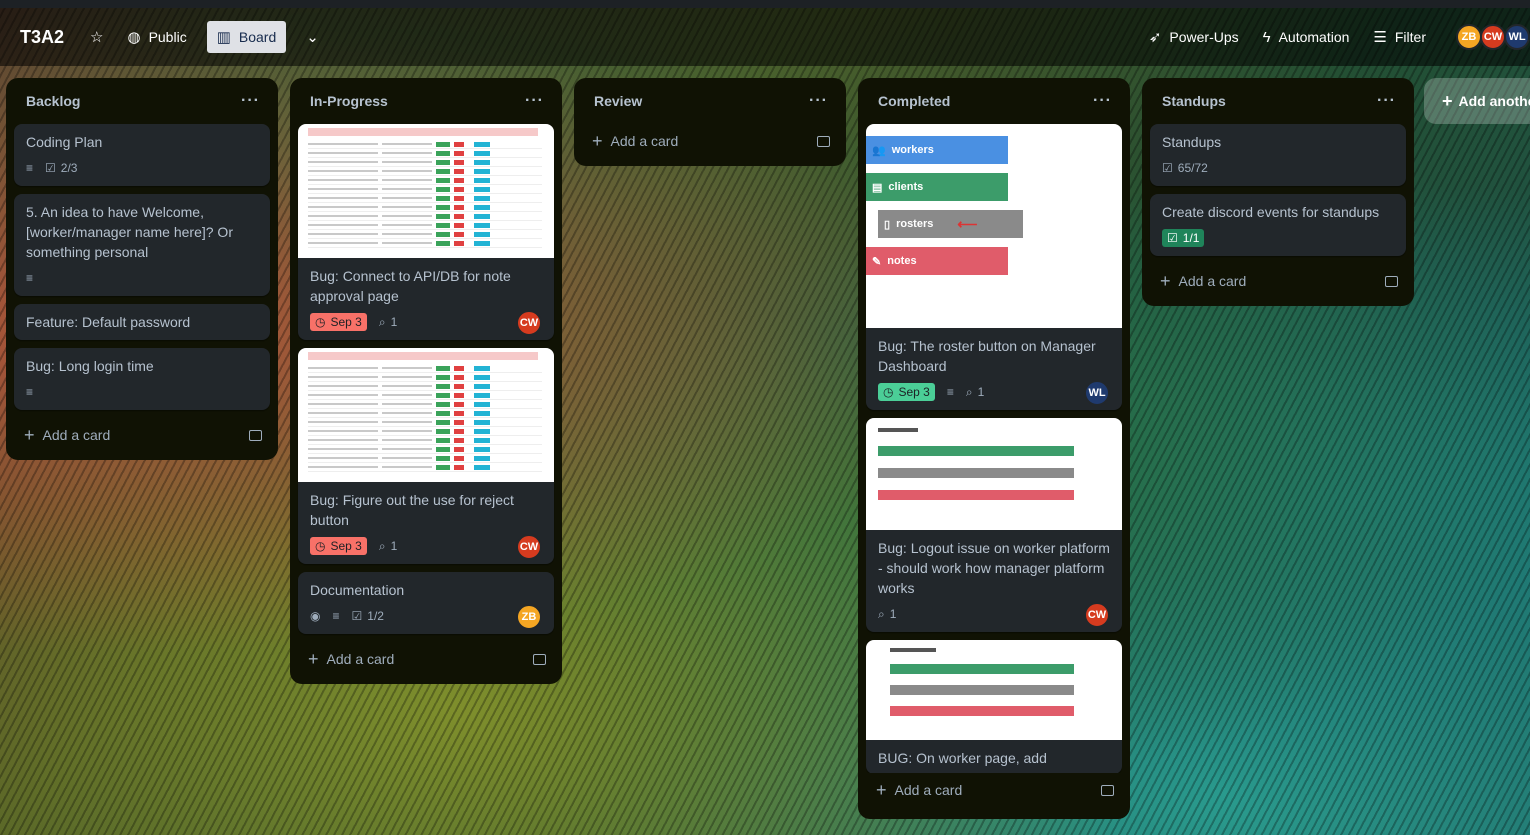 This screenshot has width=1530, height=835. I want to click on list-review: Review ··· + Add a card, so click(710, 122).